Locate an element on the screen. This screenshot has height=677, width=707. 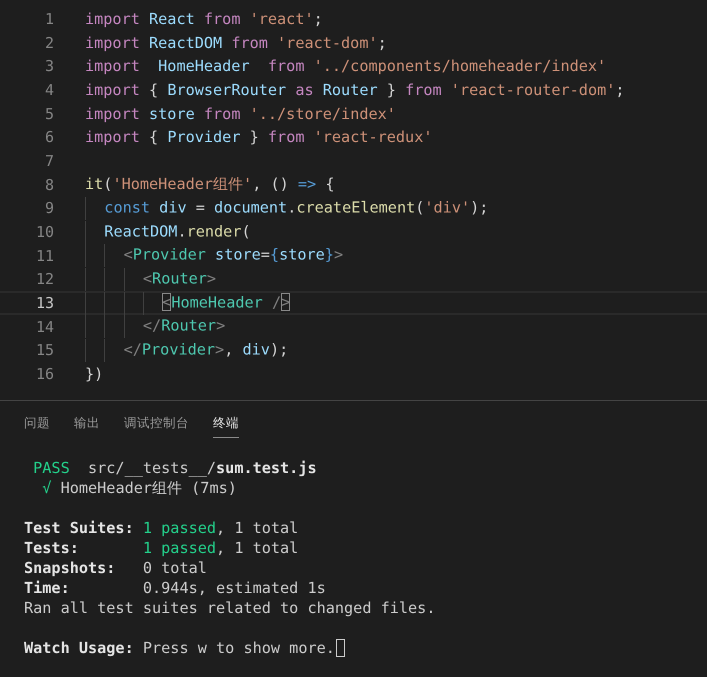
line-number: 7 is located at coordinates (49, 161).